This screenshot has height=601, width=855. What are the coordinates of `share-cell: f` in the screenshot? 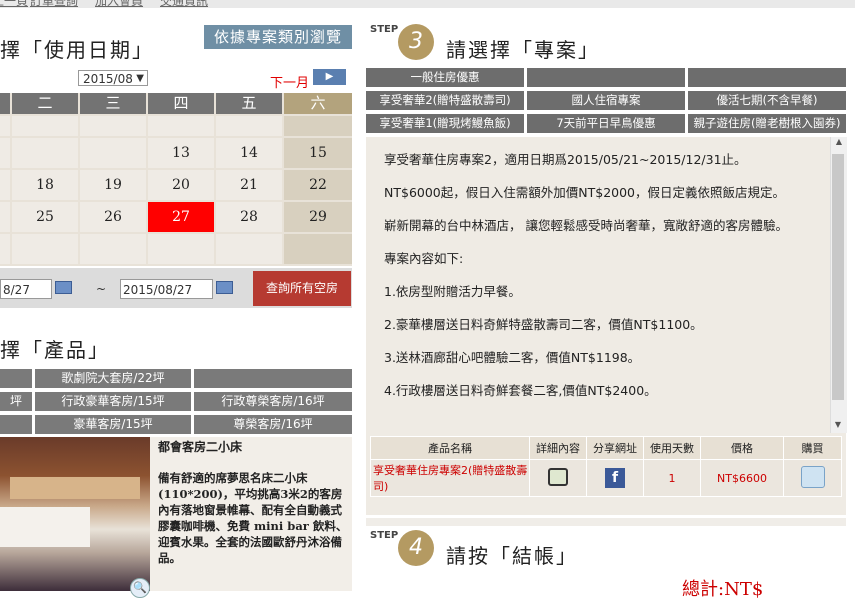 It's located at (615, 478).